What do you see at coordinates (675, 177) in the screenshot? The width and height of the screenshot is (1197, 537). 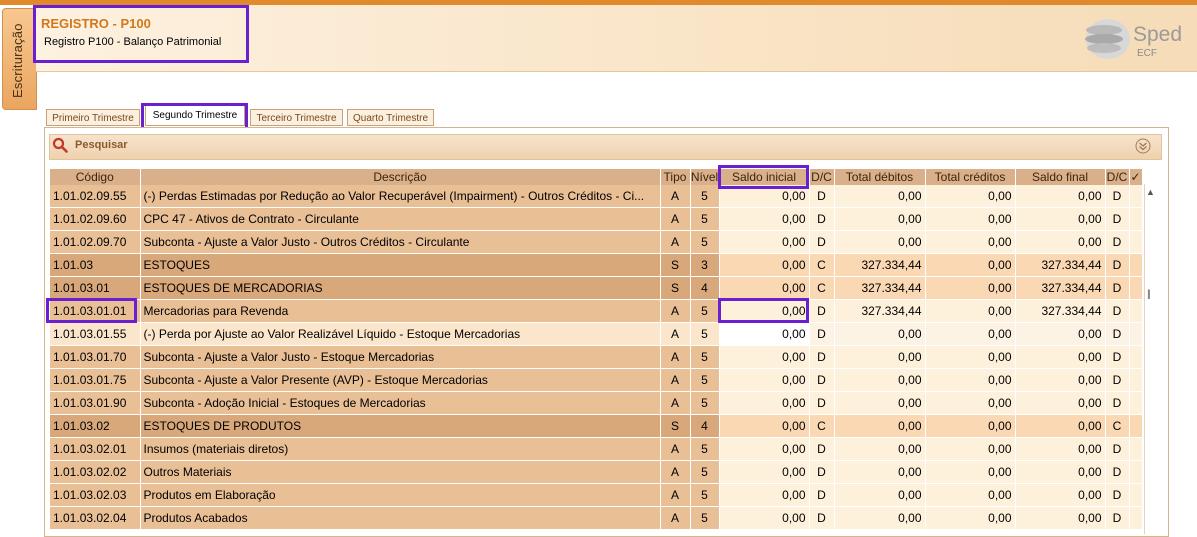 I see `col-header-tipo: Tipo` at bounding box center [675, 177].